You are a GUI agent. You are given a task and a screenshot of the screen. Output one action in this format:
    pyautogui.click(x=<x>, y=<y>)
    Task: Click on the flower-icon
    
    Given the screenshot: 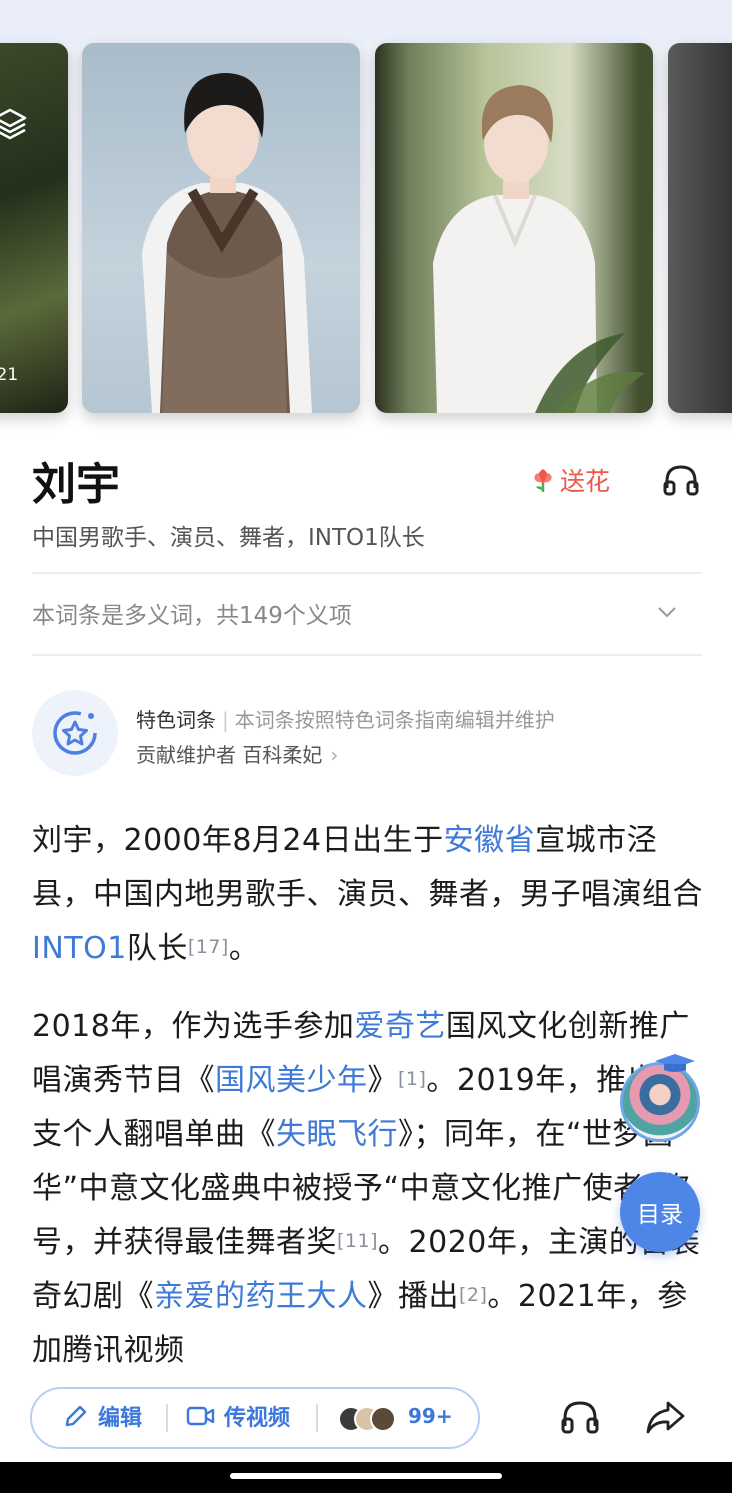 What is the action you would take?
    pyautogui.click(x=543, y=480)
    